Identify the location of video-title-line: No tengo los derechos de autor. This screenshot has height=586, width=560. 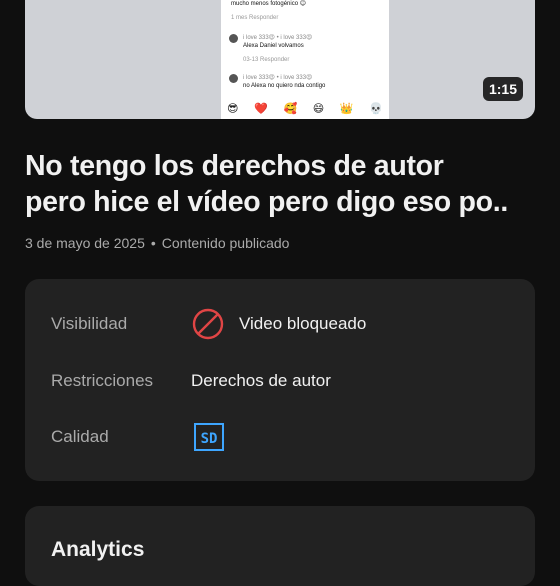
(234, 166).